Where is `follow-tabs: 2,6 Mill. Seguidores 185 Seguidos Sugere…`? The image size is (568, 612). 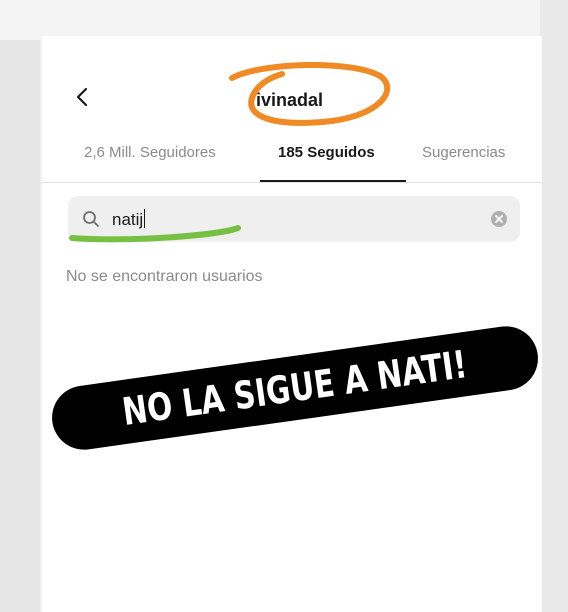
follow-tabs: 2,6 Mill. Seguidores 185 Seguidos Sugere… is located at coordinates (292, 164).